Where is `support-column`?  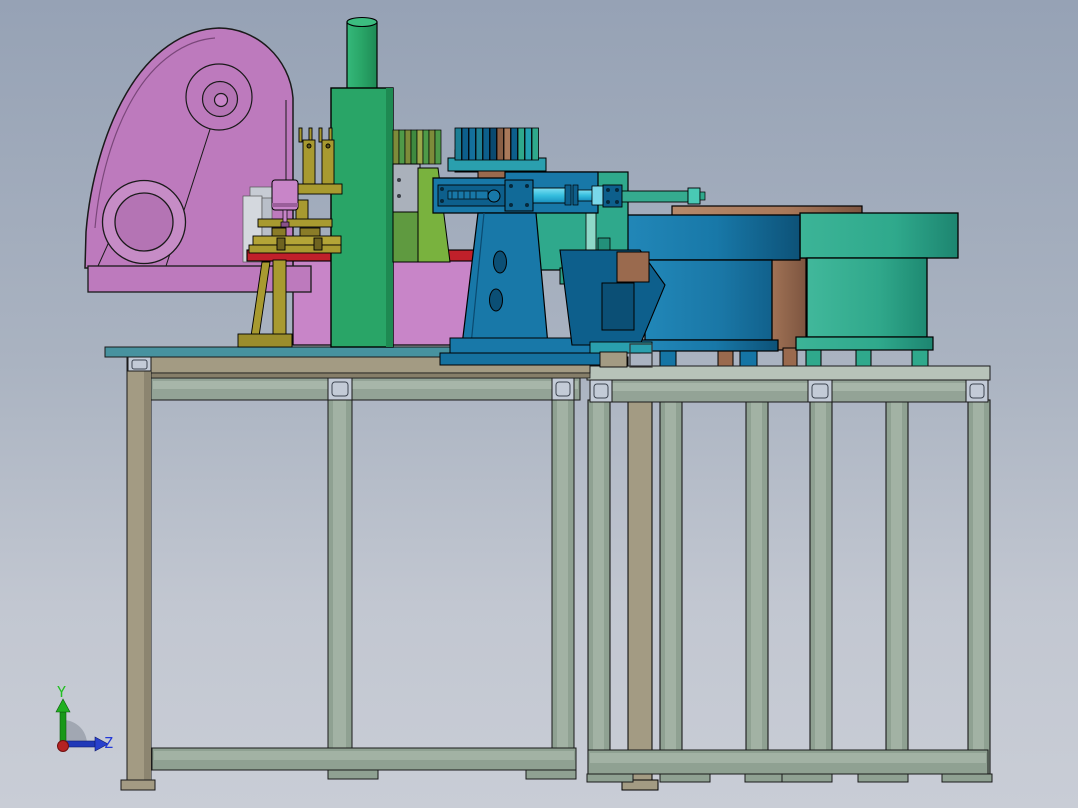 support-column is located at coordinates (362, 182).